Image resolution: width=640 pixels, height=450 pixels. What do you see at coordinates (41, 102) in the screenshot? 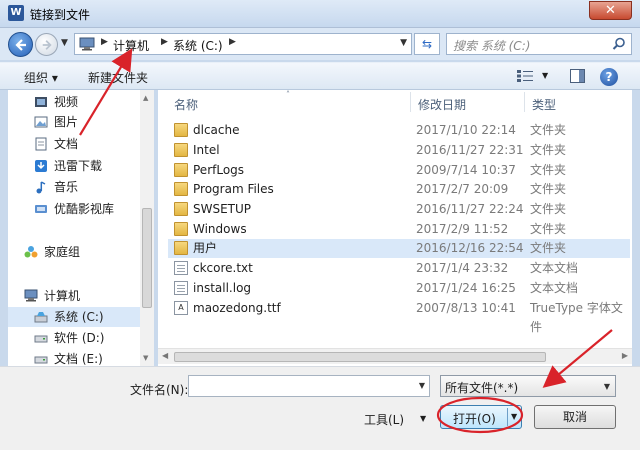
I see `video-icon` at bounding box center [41, 102].